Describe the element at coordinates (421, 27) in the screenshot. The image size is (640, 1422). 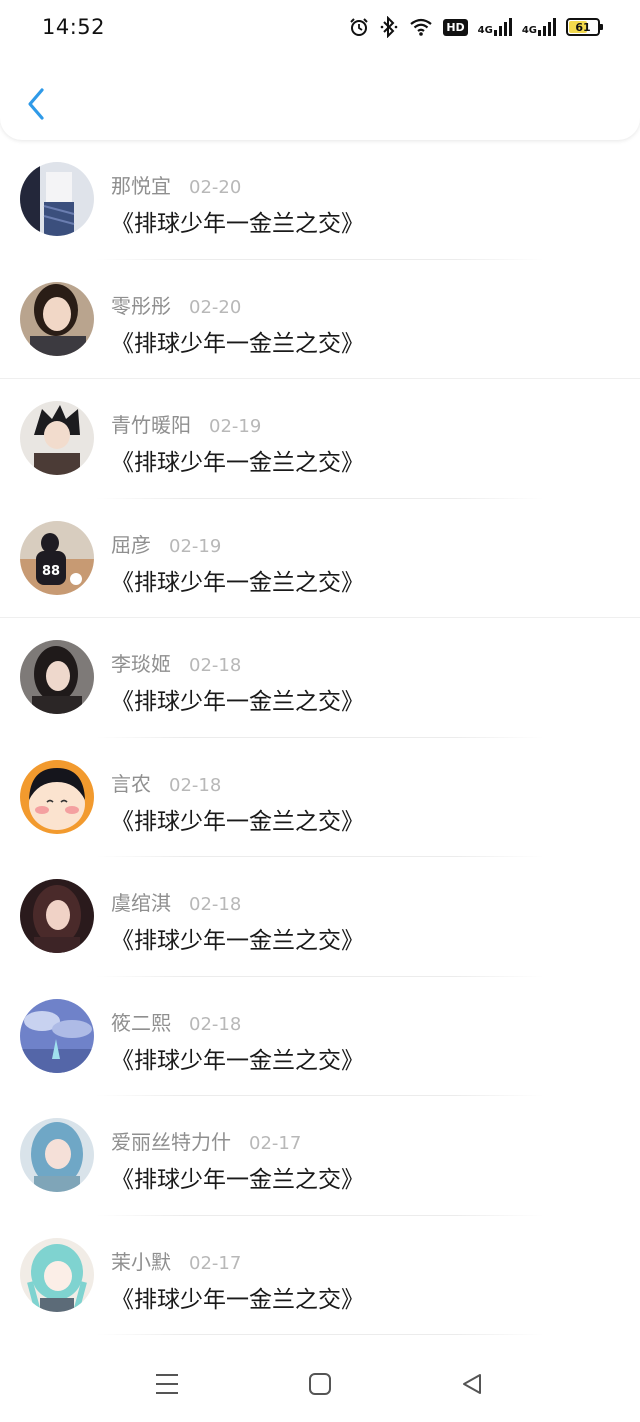
I see `wifi-icon` at that location.